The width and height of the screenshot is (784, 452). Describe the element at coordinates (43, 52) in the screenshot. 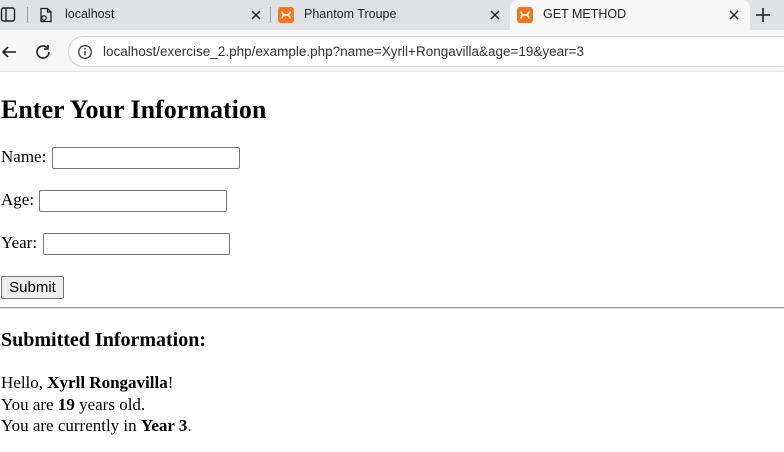

I see `reload-icon` at that location.